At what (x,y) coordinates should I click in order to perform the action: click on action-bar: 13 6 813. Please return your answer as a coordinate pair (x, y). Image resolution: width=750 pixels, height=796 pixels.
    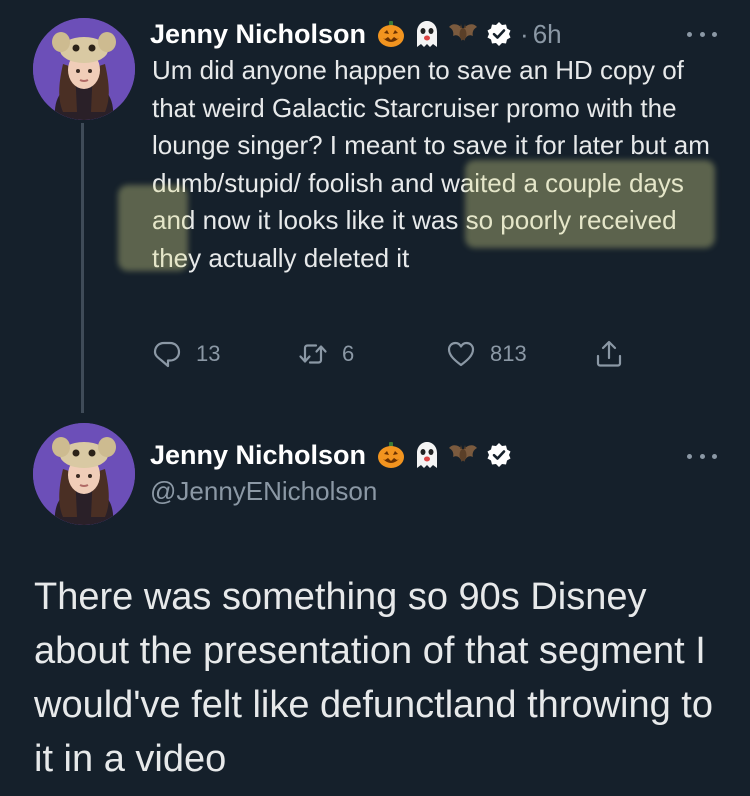
    Looking at the image, I should click on (400, 354).